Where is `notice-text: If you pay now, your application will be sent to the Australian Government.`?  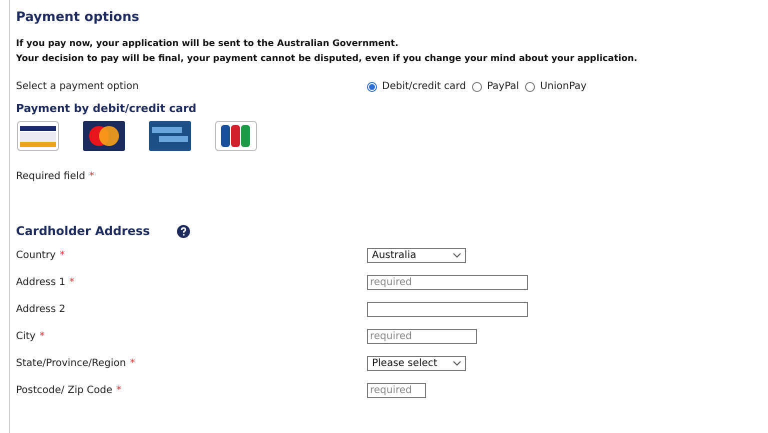
notice-text: If you pay now, your application will be sent to the Australian Government. is located at coordinates (207, 44).